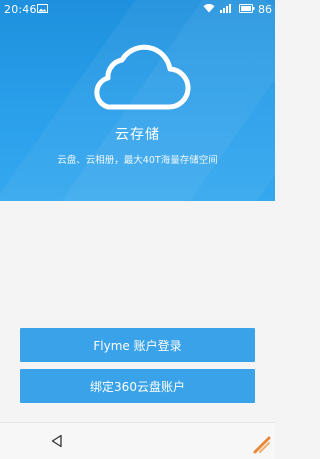 The width and height of the screenshot is (320, 459). I want to click on wifi-icon, so click(209, 8).